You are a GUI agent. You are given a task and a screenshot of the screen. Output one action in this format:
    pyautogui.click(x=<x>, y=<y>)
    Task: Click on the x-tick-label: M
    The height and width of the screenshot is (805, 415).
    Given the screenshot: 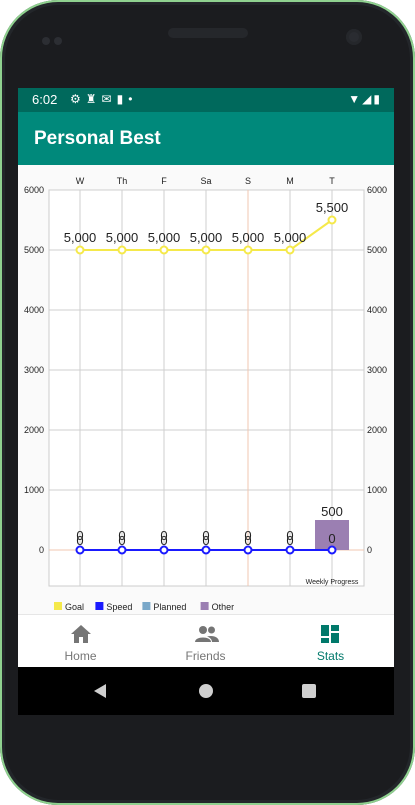 What is the action you would take?
    pyautogui.click(x=290, y=181)
    